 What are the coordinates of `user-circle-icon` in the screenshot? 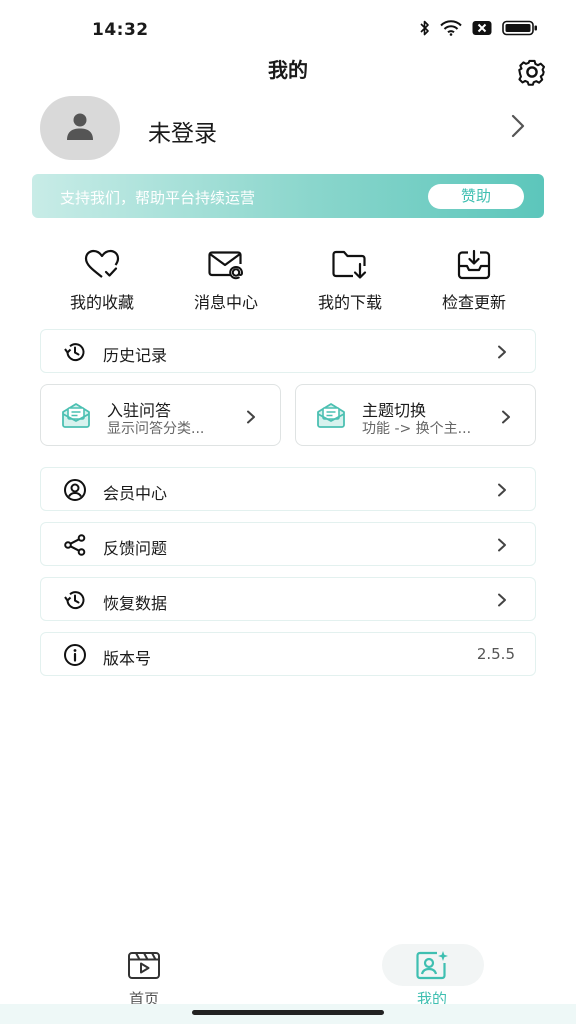 It's located at (75, 492).